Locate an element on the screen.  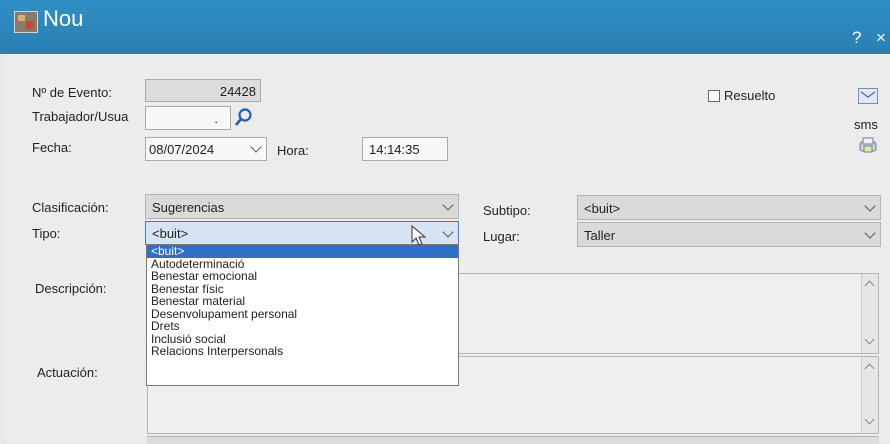
subtipo-select: <buit> is located at coordinates (729, 207).